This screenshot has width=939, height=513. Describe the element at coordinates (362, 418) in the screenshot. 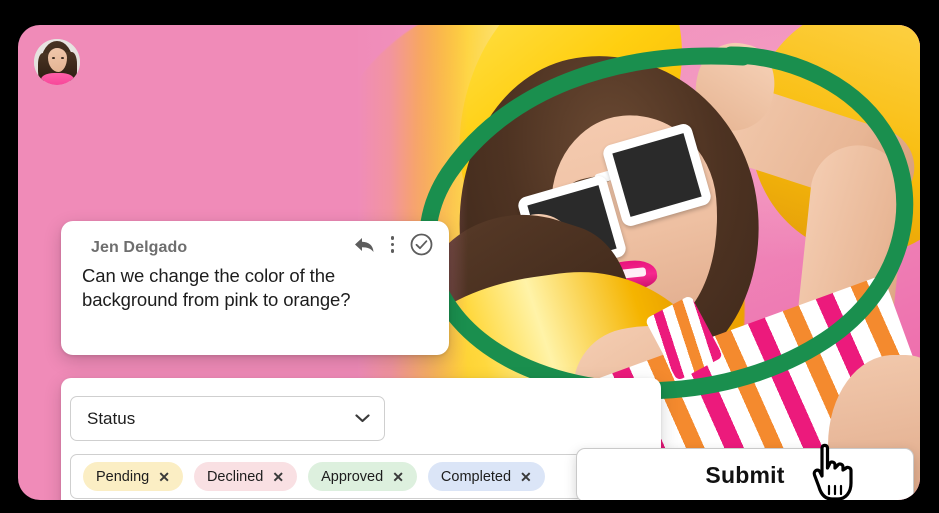

I see `chevron-down-icon` at that location.